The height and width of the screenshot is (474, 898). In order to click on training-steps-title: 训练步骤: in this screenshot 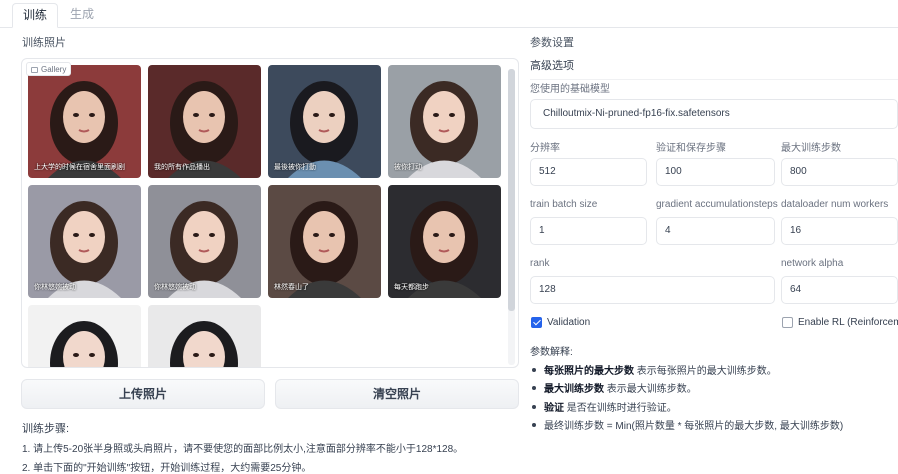, I will do `click(46, 429)`.